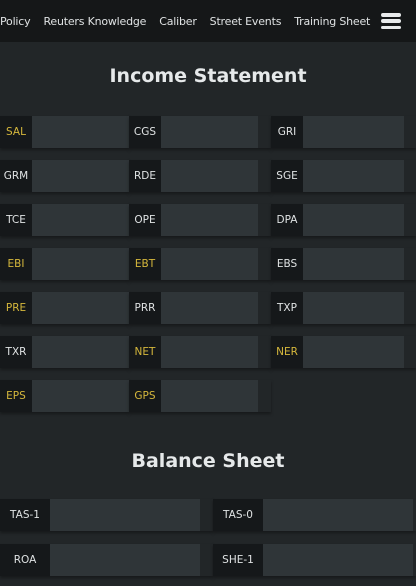 Image resolution: width=416 pixels, height=586 pixels. Describe the element at coordinates (16, 352) in the screenshot. I see `field-label: TXR` at that location.